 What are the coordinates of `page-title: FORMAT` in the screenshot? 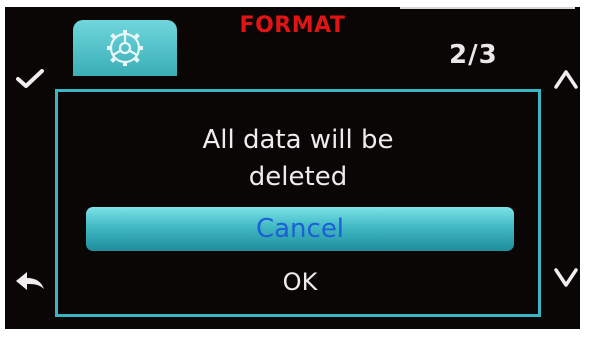 It's located at (292, 25).